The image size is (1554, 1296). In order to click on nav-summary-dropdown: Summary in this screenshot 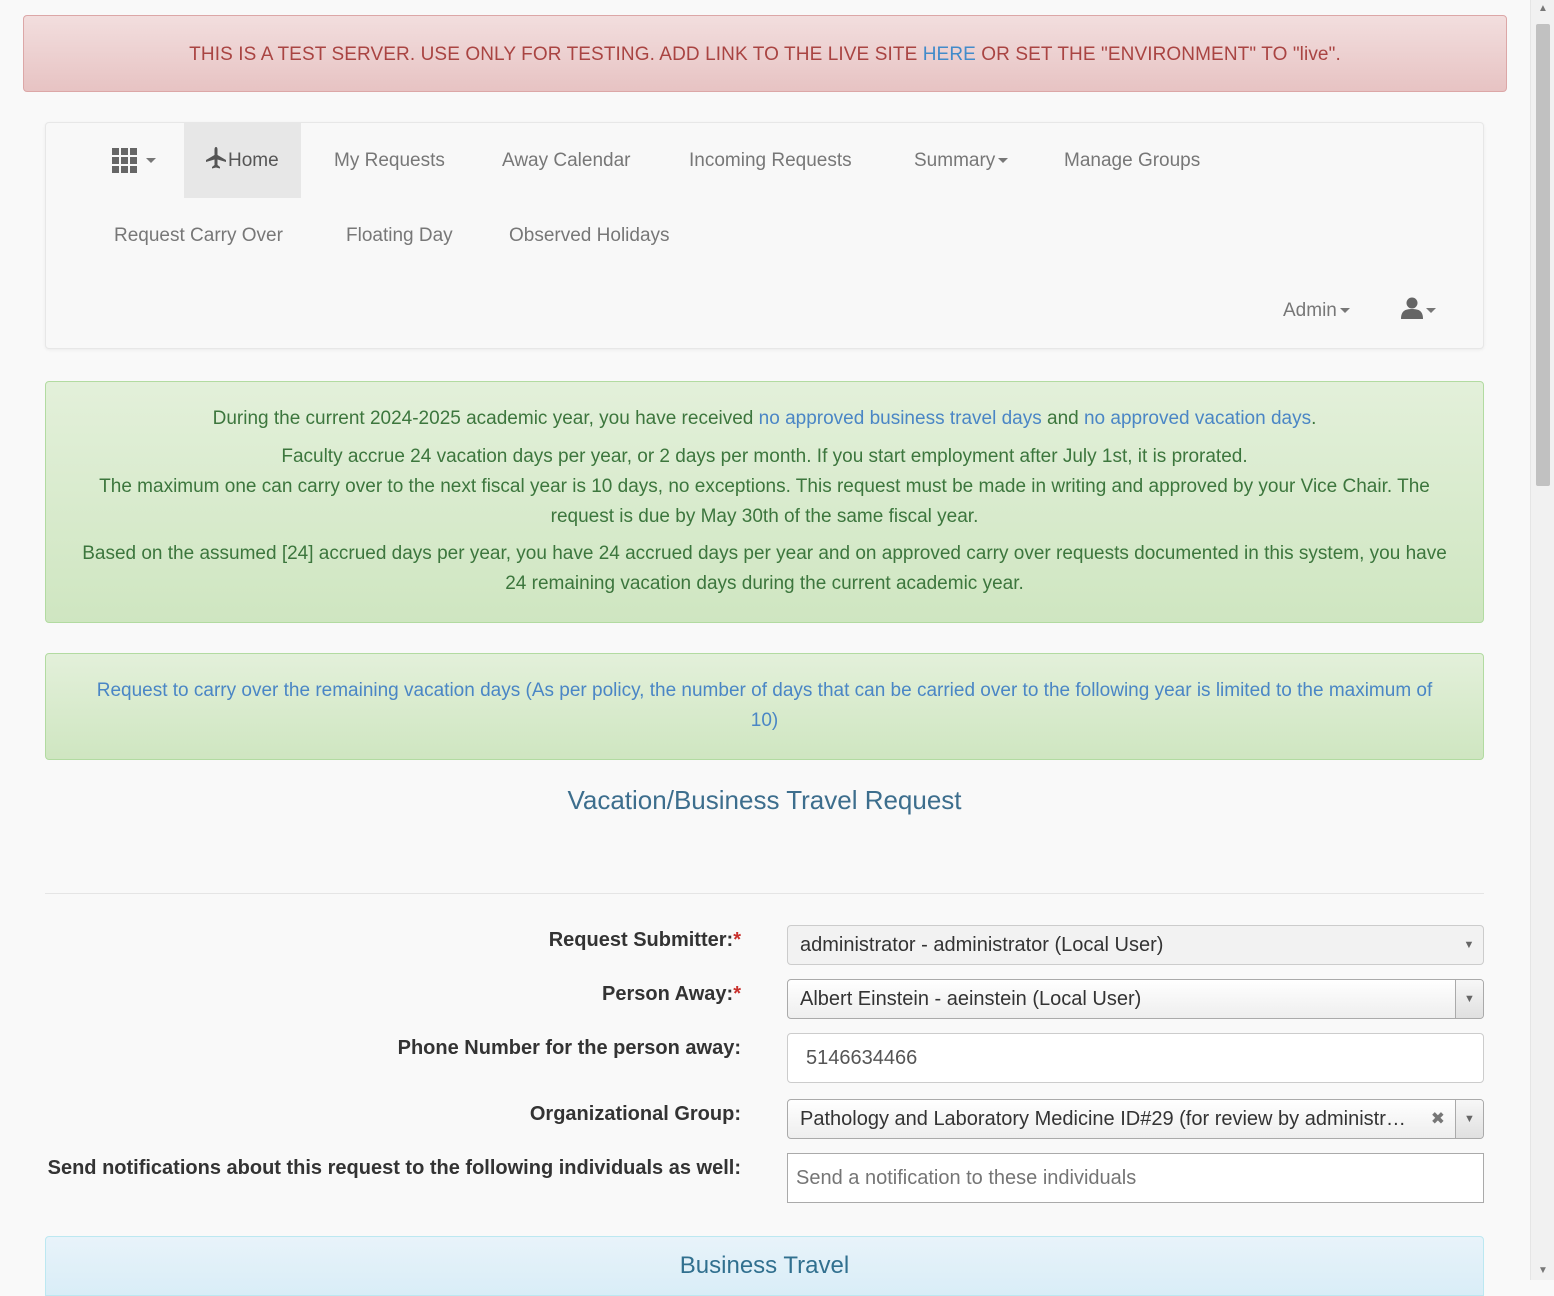, I will do `click(961, 160)`.